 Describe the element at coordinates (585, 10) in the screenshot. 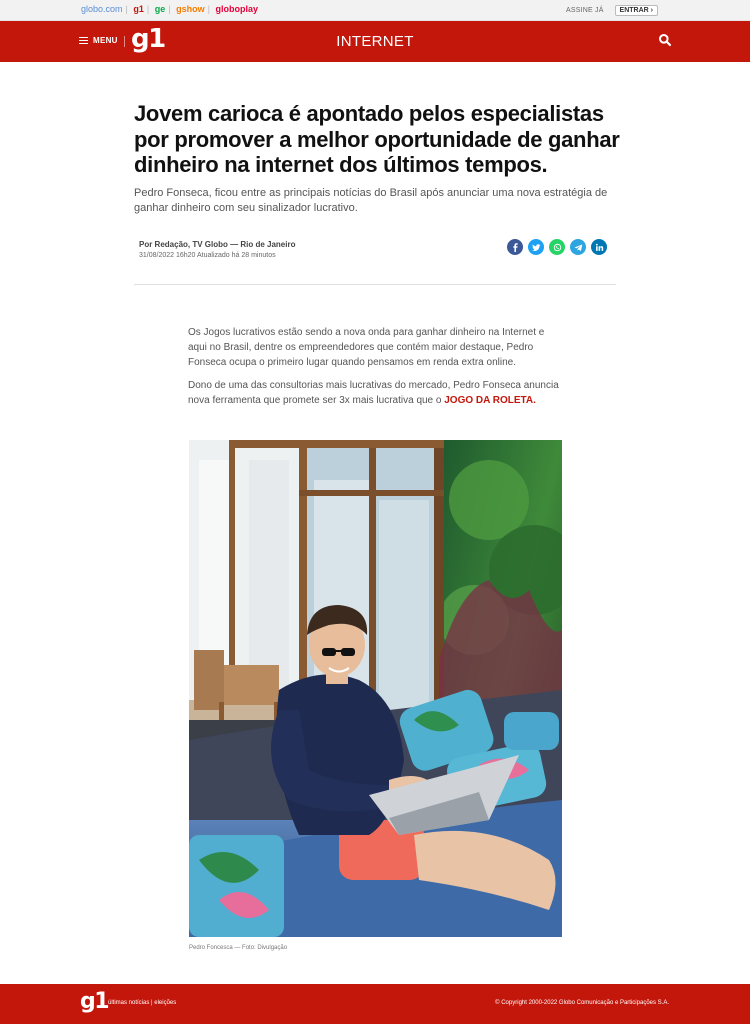

I see `subscribe-link: ASSINE JÁ` at that location.